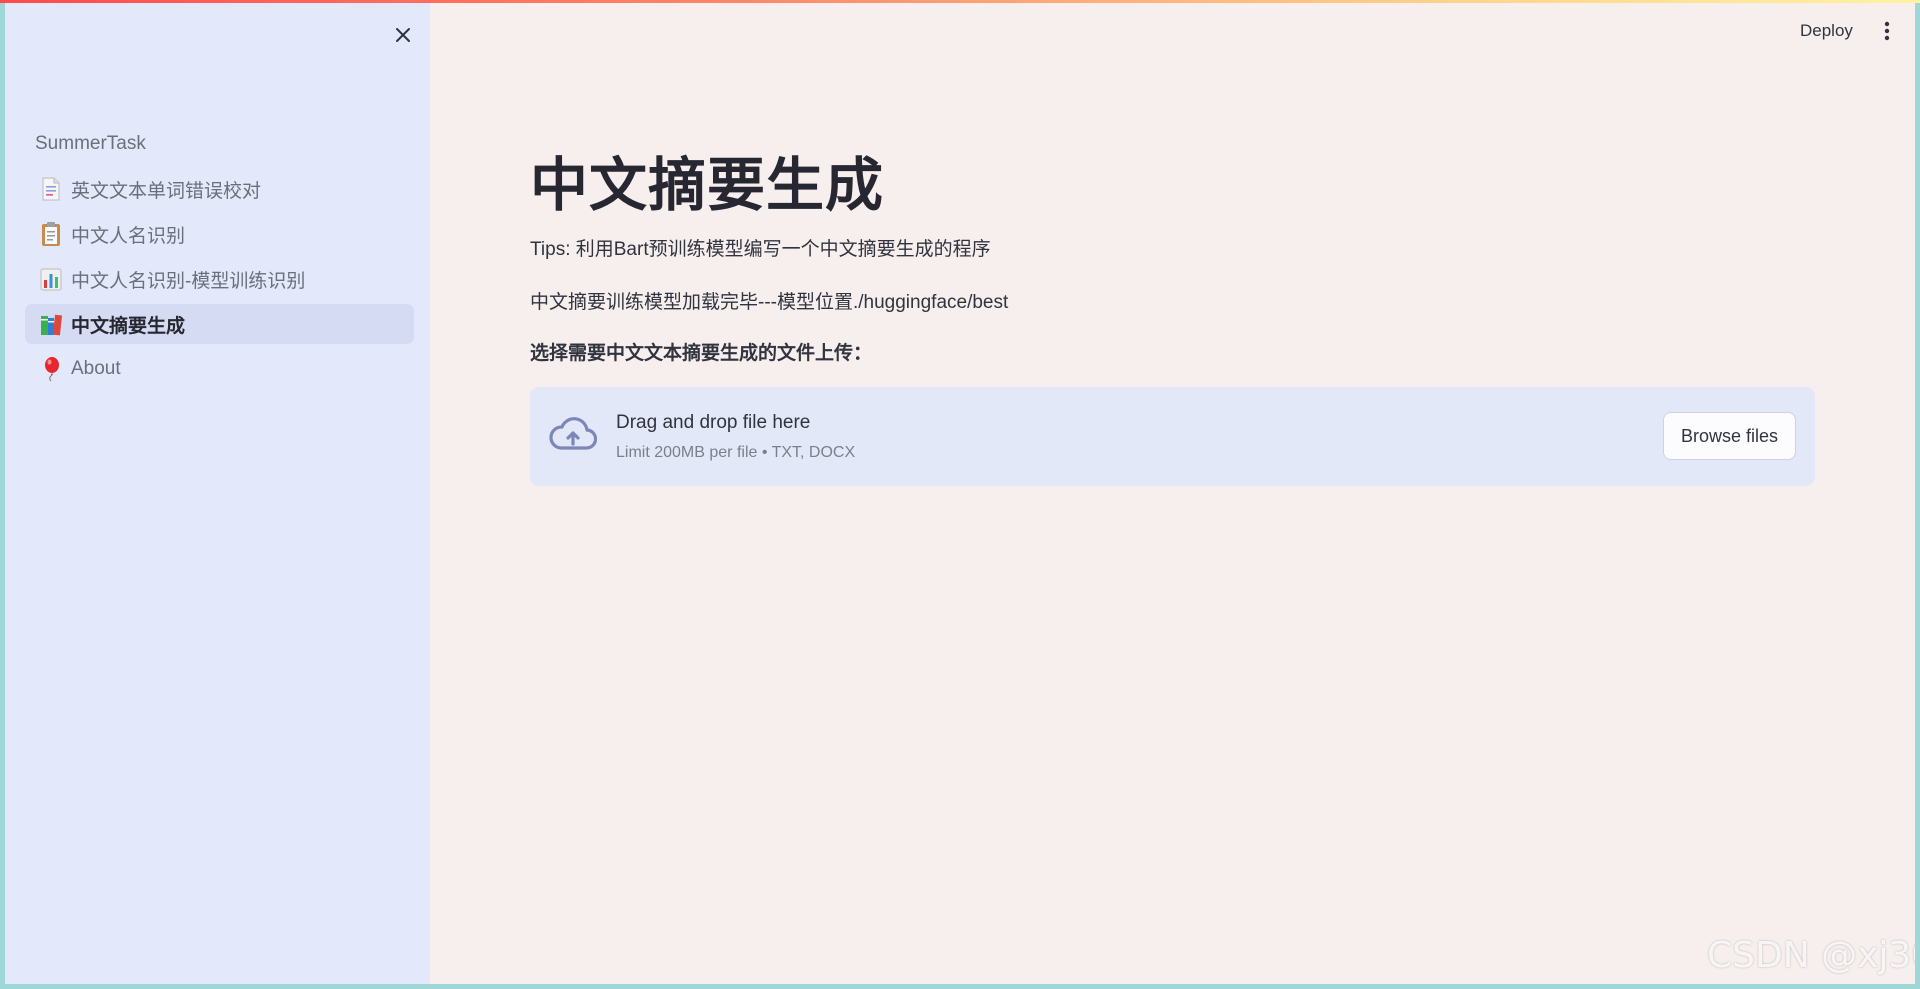 The width and height of the screenshot is (1920, 989). I want to click on model-loaded-message: 中文摘要训练模型加载完毕---模型位置./huggingface/best, so click(769, 302).